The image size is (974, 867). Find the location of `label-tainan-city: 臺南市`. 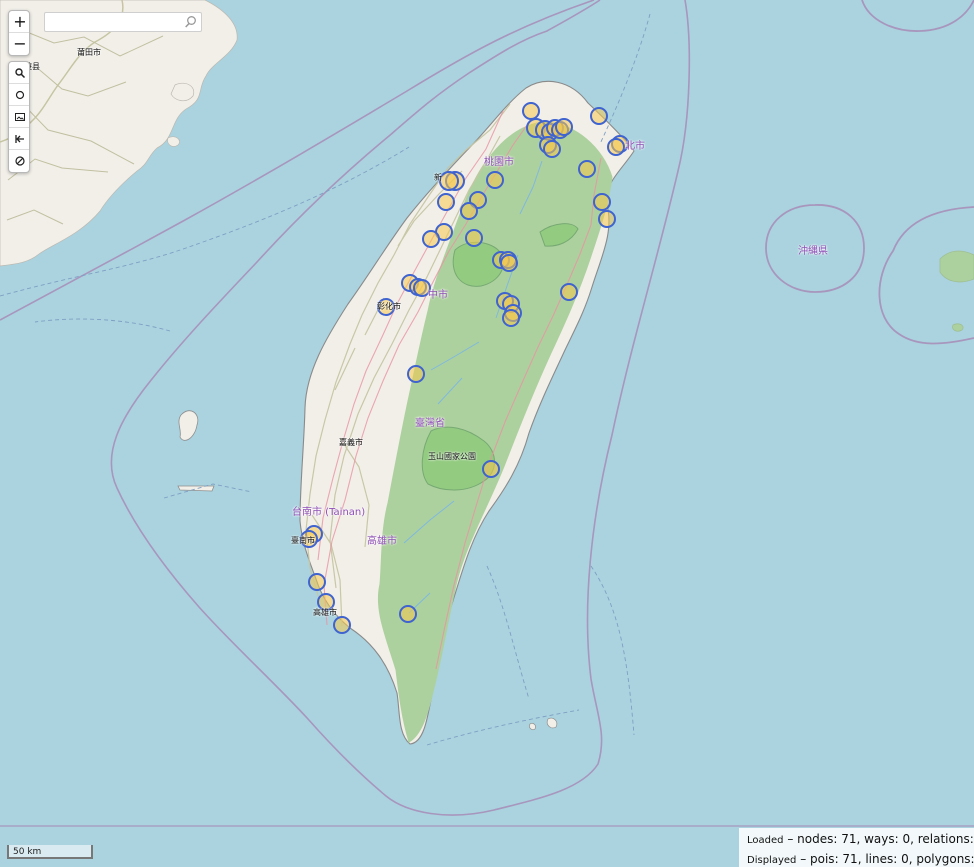

label-tainan-city: 臺南市 is located at coordinates (303, 540).